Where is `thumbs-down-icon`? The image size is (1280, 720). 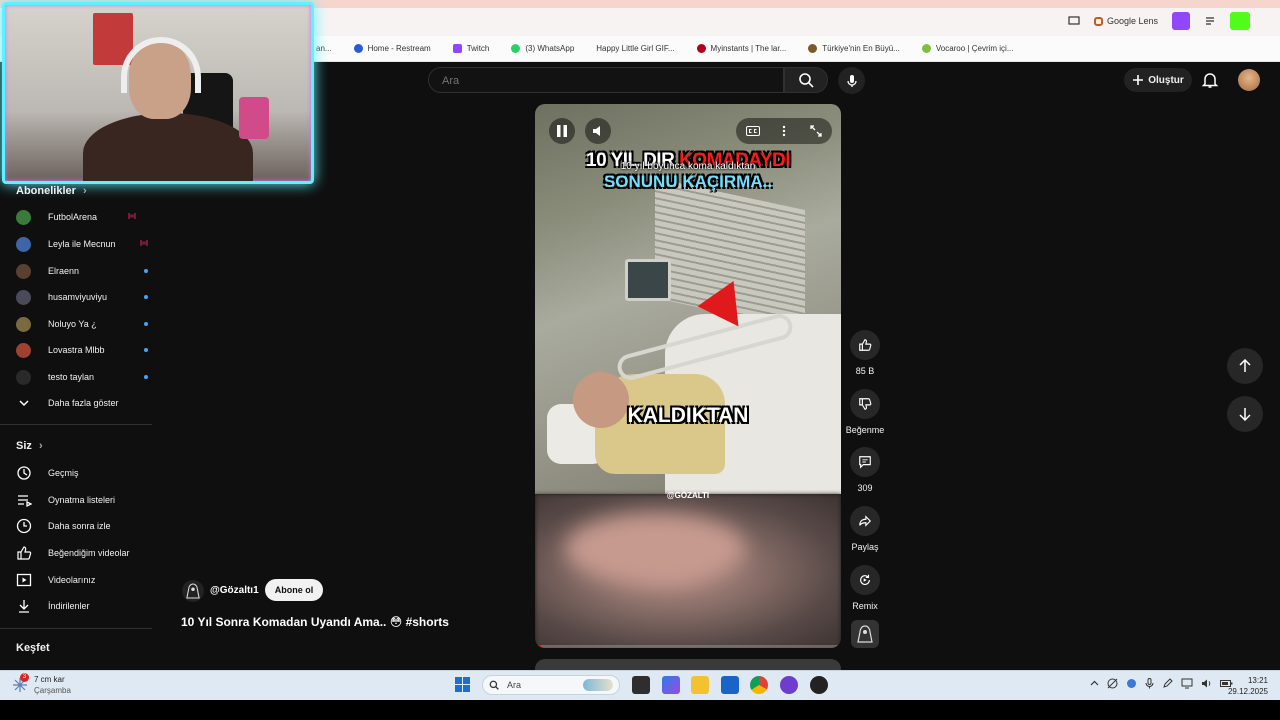
thumbs-down-icon is located at coordinates (865, 404).